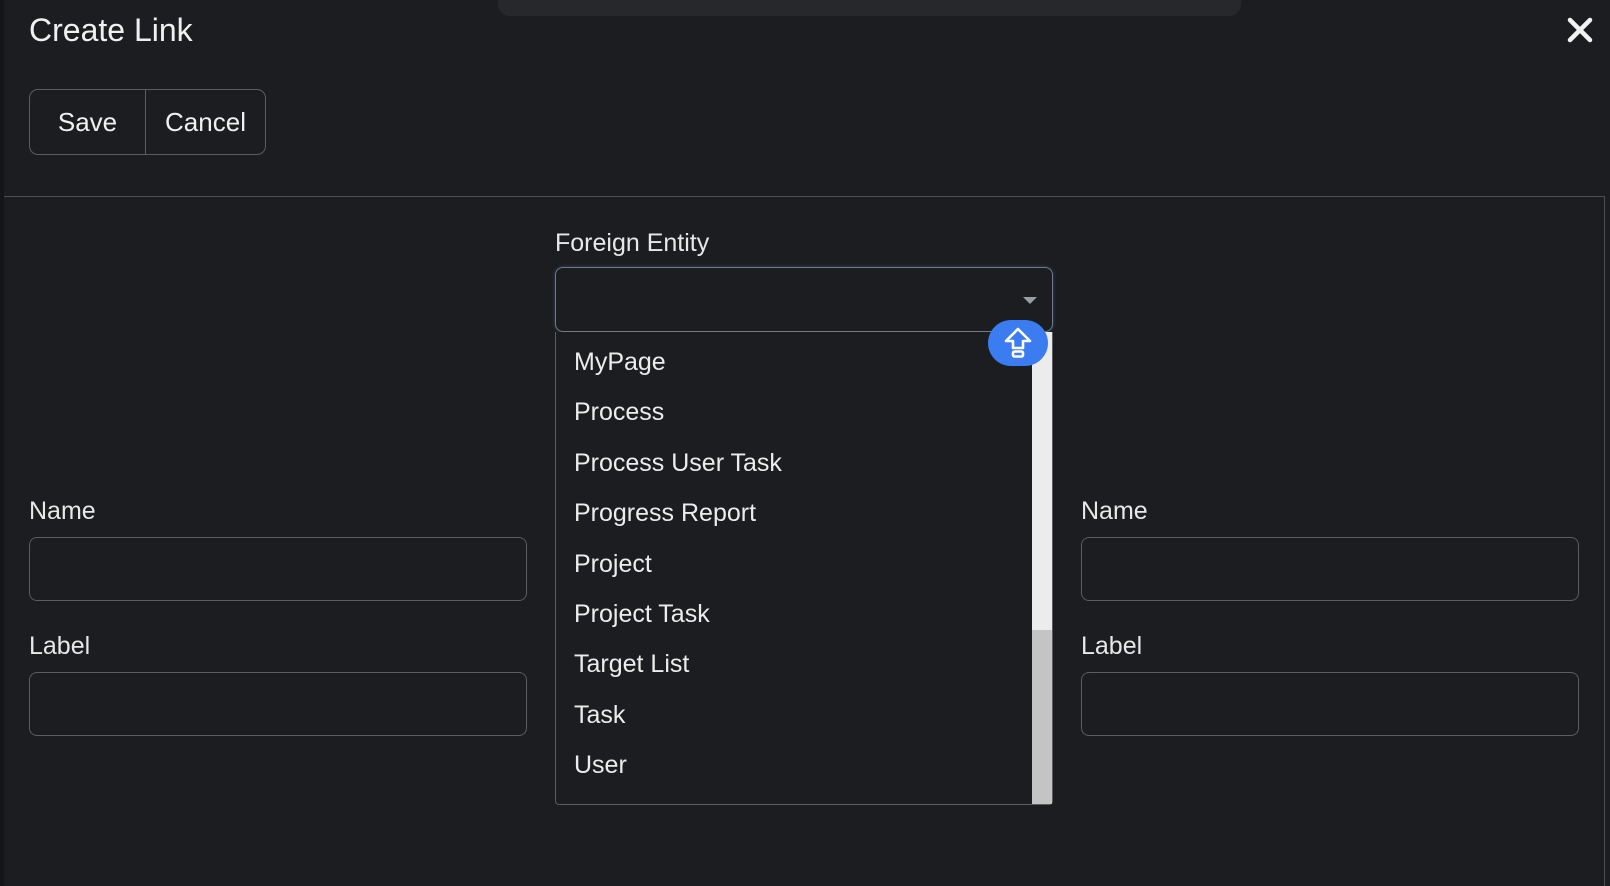 This screenshot has width=1610, height=886. What do you see at coordinates (111, 30) in the screenshot?
I see `dialog-title: Create Link` at bounding box center [111, 30].